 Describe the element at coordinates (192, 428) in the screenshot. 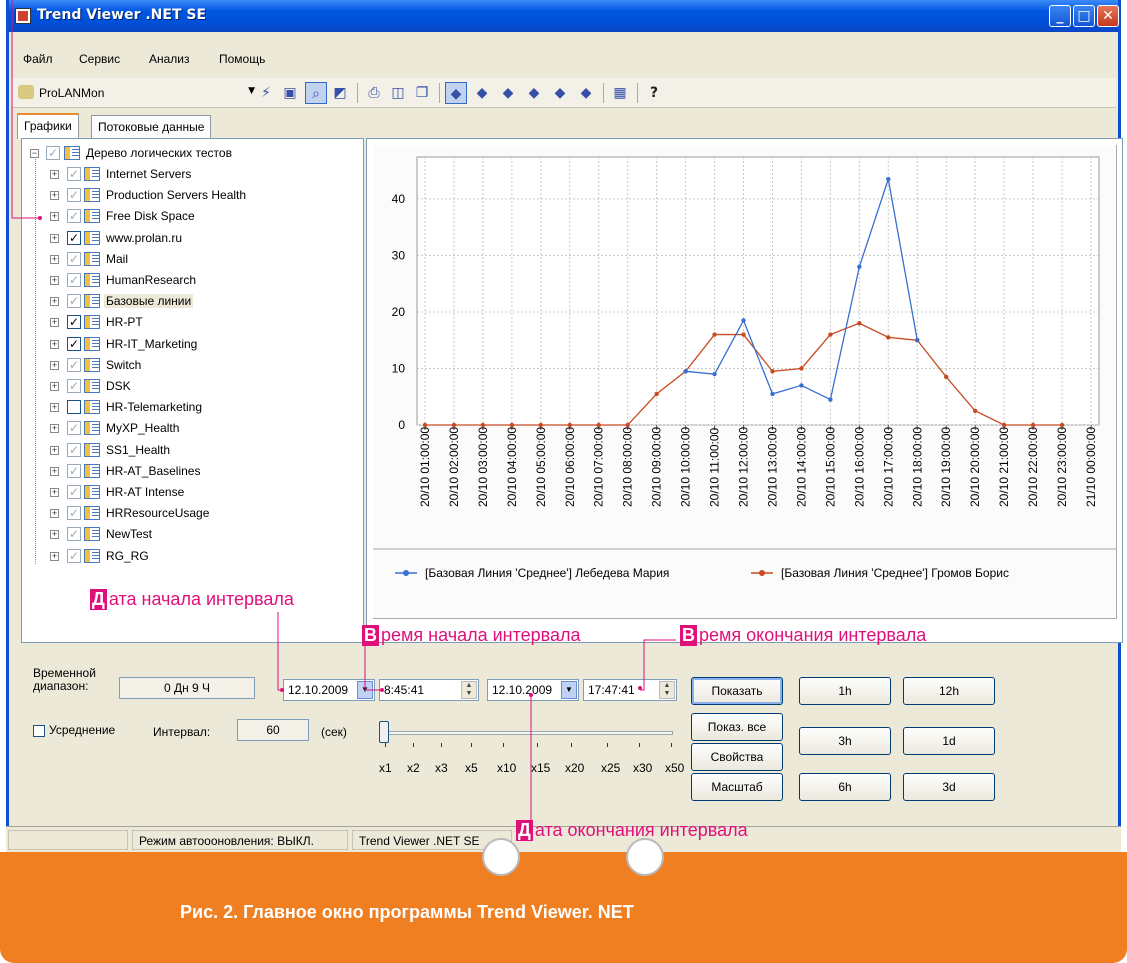

I see `tree-item: + ✓ MyXP_Health` at that location.